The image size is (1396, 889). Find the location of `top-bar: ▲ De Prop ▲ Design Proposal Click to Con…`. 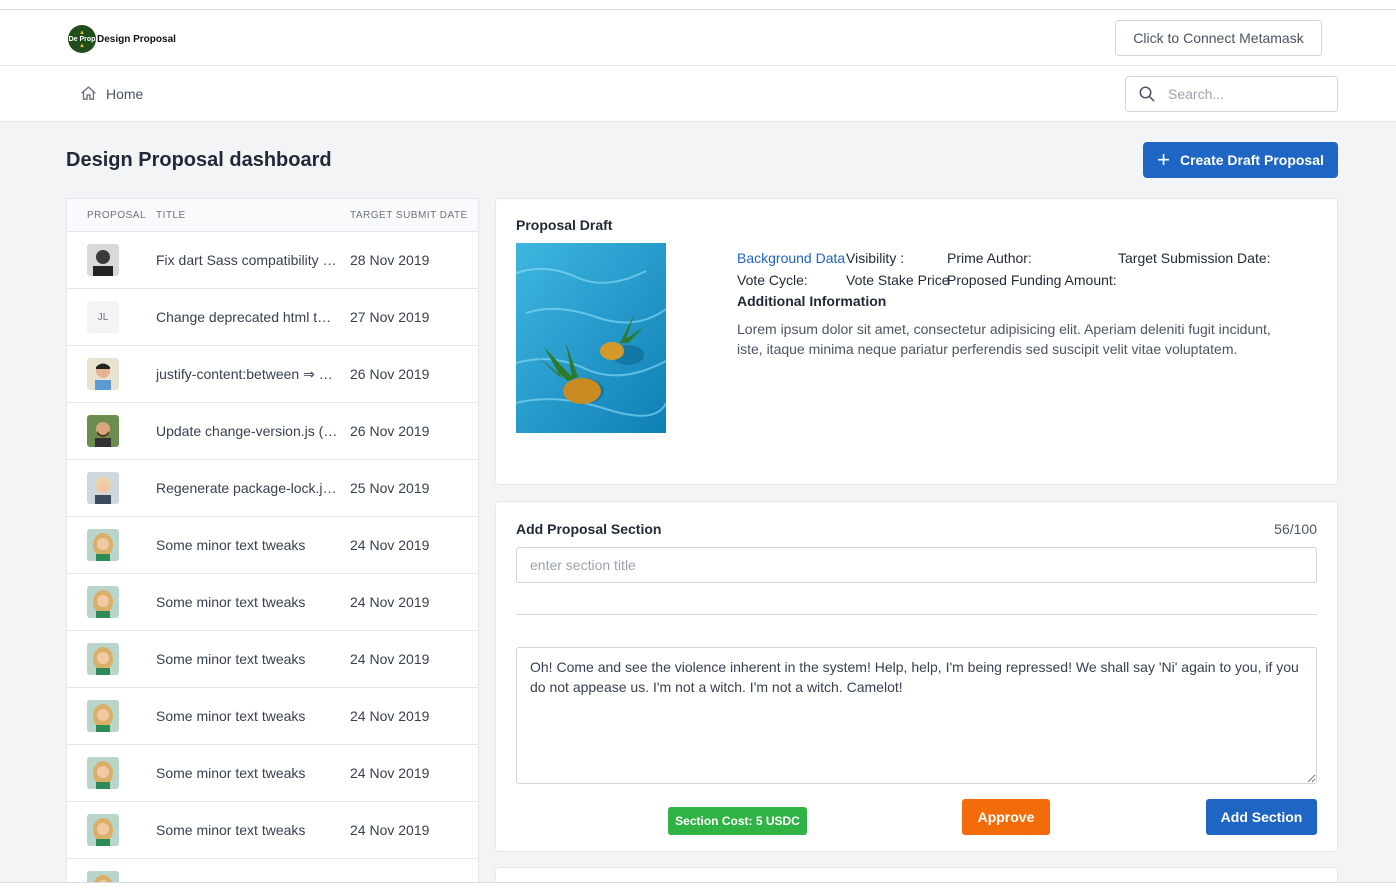

top-bar: ▲ De Prop ▲ Design Proposal Click to Con… is located at coordinates (698, 38).